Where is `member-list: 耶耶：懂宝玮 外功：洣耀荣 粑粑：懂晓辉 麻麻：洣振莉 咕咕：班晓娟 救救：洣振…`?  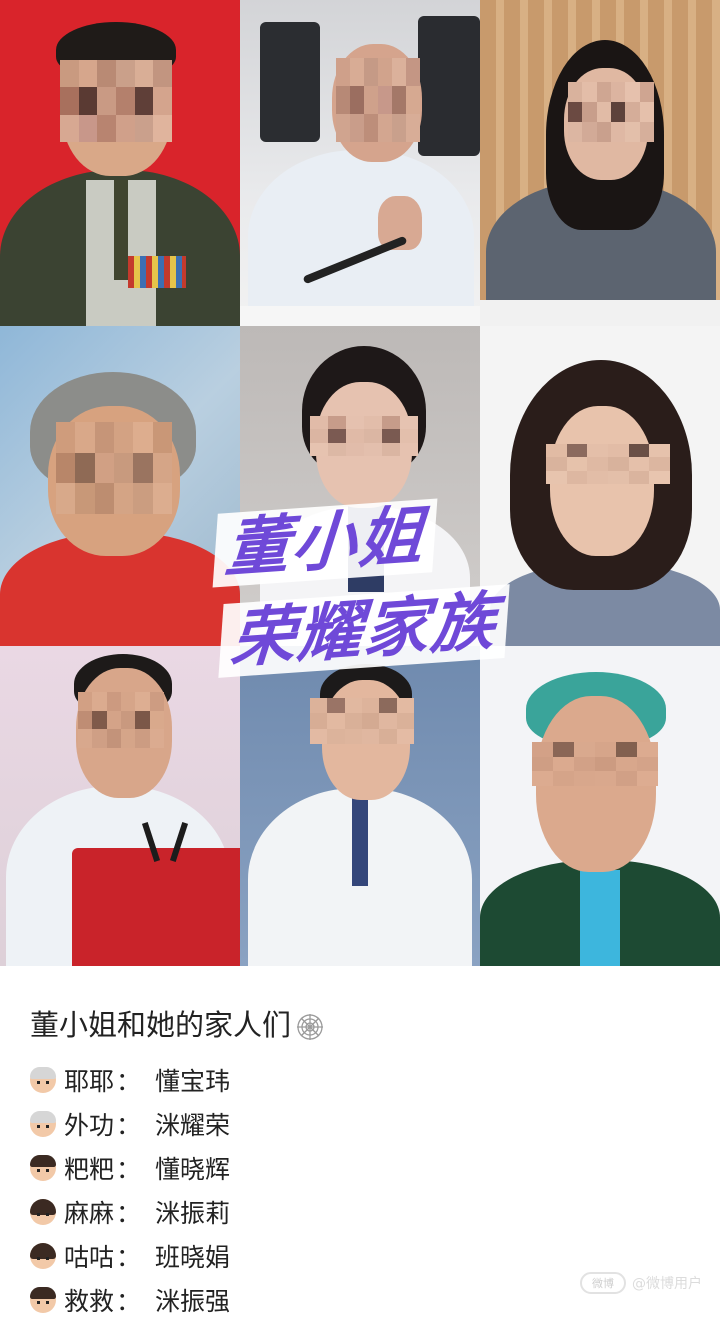
member-list: 耶耶：懂宝玮 外功：洣耀荣 粑粑：懂晓辉 麻麻：洣振莉 咕咕：班晓娟 救救：洣振… is located at coordinates (230, 1190).